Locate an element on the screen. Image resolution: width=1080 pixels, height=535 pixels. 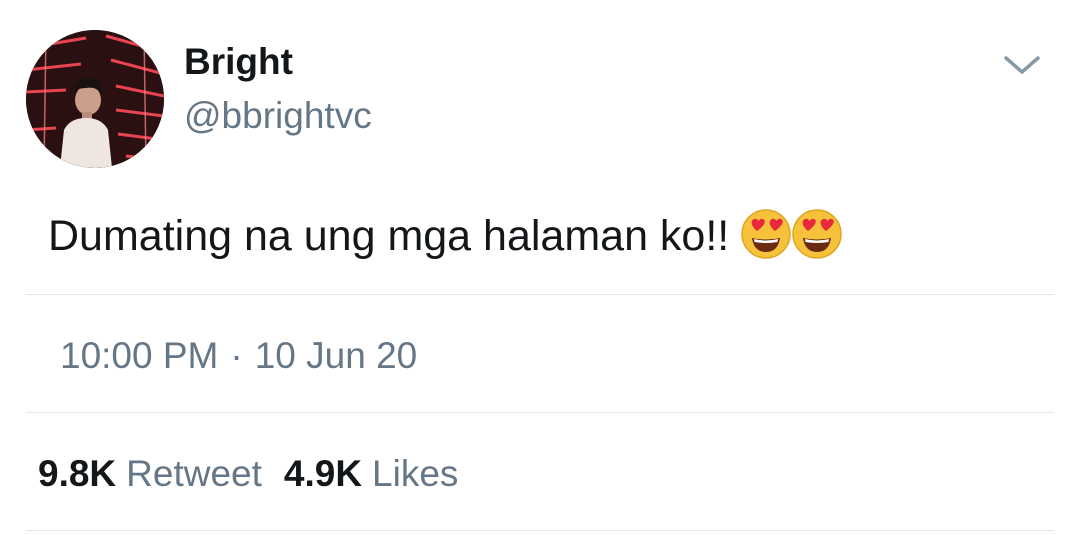
chevron-down-icon is located at coordinates (1022, 64).